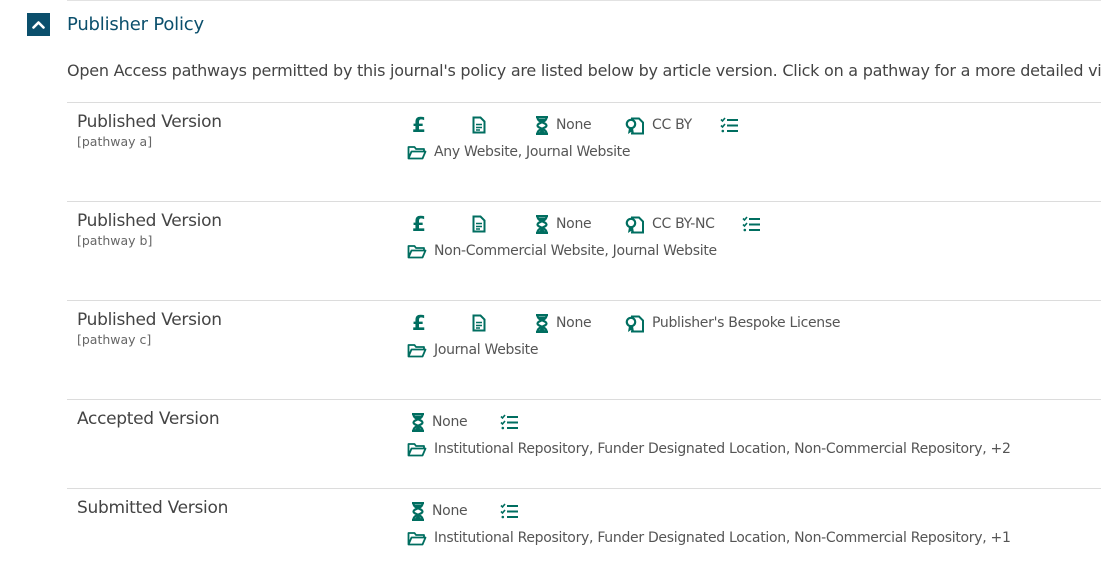 This screenshot has height=567, width=1101. Describe the element at coordinates (532, 152) in the screenshot. I see `locations-value: Any Website, Journal Website` at that location.